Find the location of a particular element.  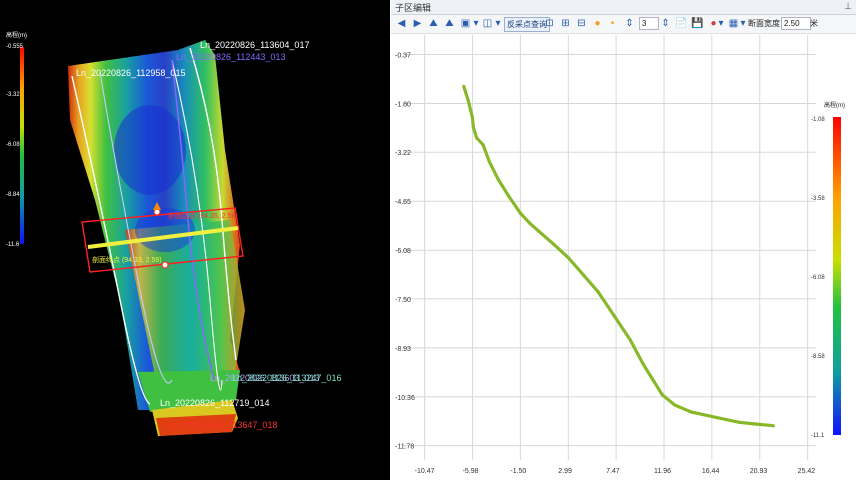

count-increase-icon: ⇕ is located at coordinates (665, 23).